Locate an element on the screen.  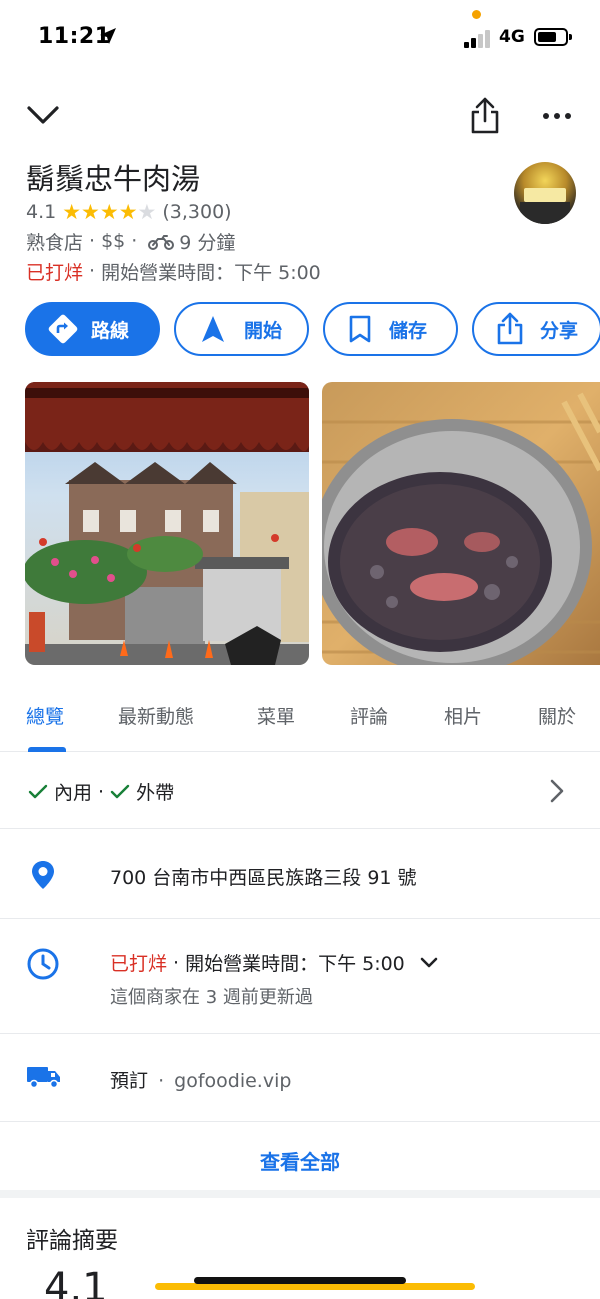
place-thumbnail is located at coordinates (545, 193).